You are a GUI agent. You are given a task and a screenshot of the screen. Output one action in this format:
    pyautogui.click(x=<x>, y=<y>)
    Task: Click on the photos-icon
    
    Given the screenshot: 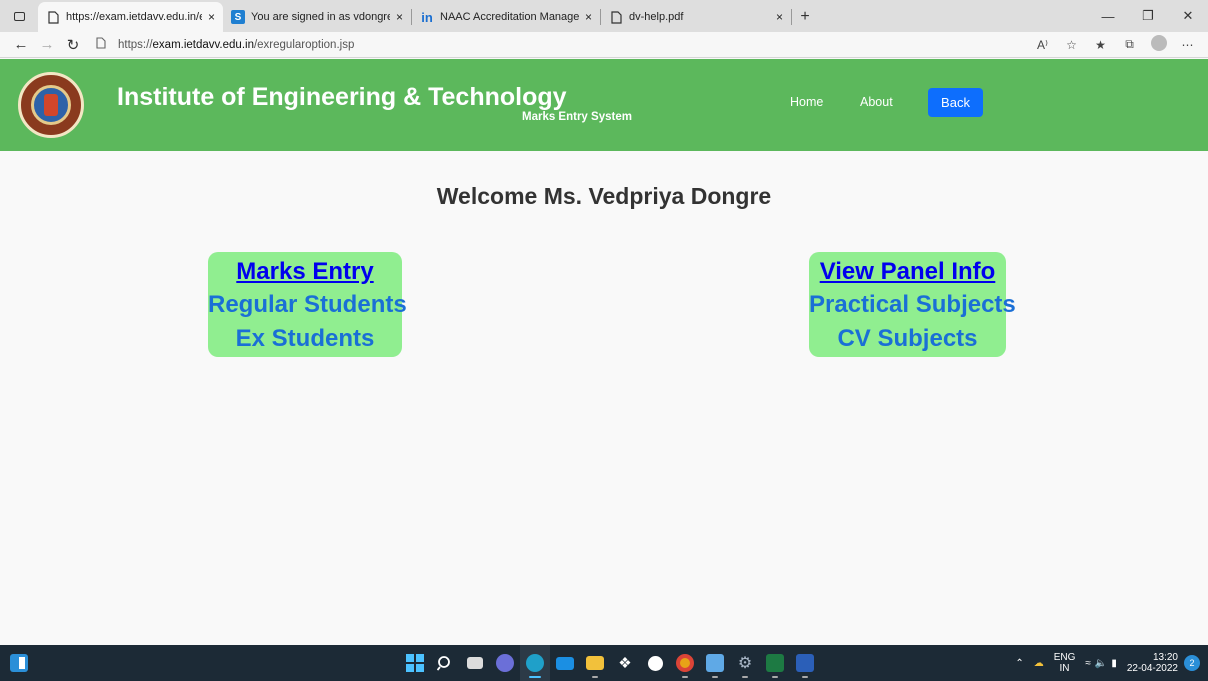 What is the action you would take?
    pyautogui.click(x=715, y=663)
    